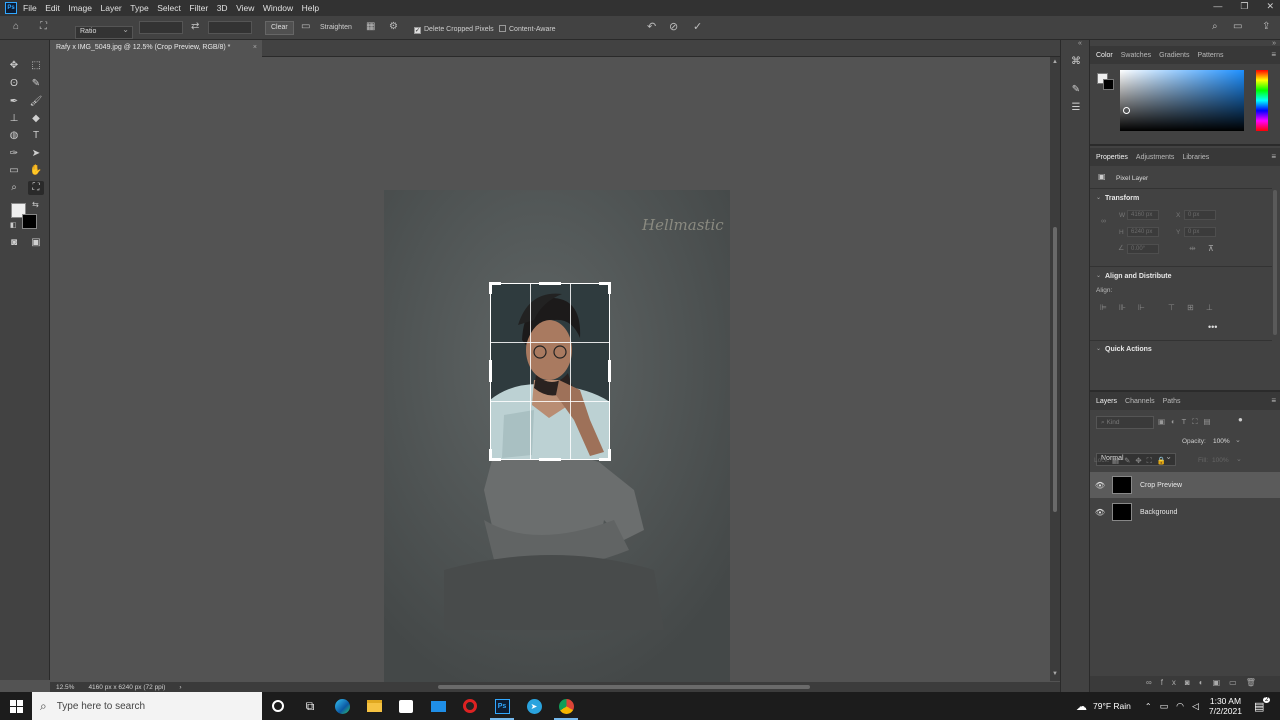  I want to click on swap-colors-icon: ⇆, so click(35, 204).